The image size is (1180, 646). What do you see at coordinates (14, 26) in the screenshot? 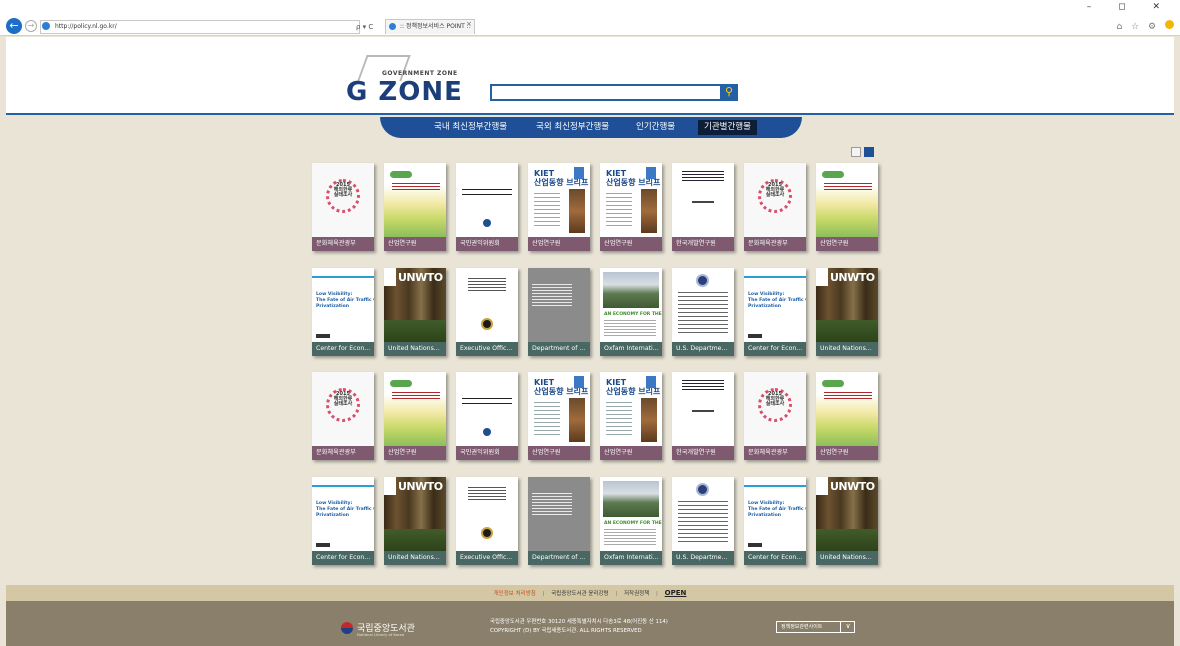
I see `back-button: ←` at bounding box center [14, 26].